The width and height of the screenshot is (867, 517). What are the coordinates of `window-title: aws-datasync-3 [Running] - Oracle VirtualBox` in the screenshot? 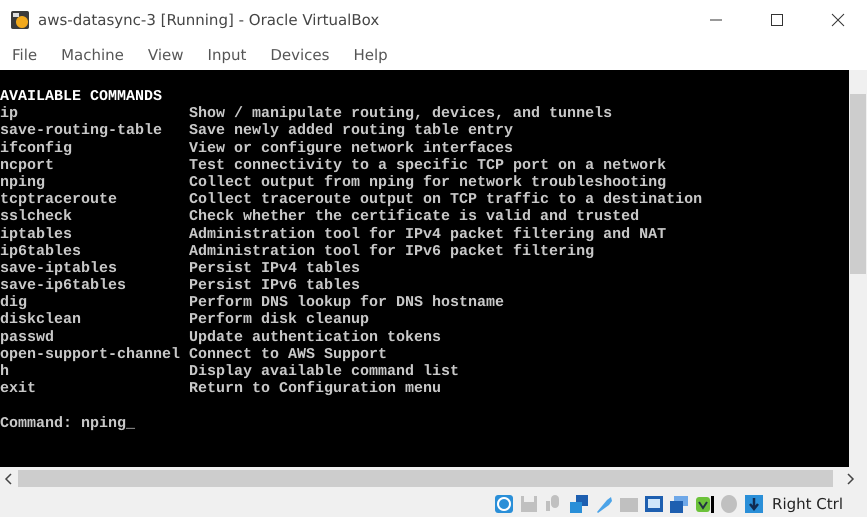 It's located at (209, 20).